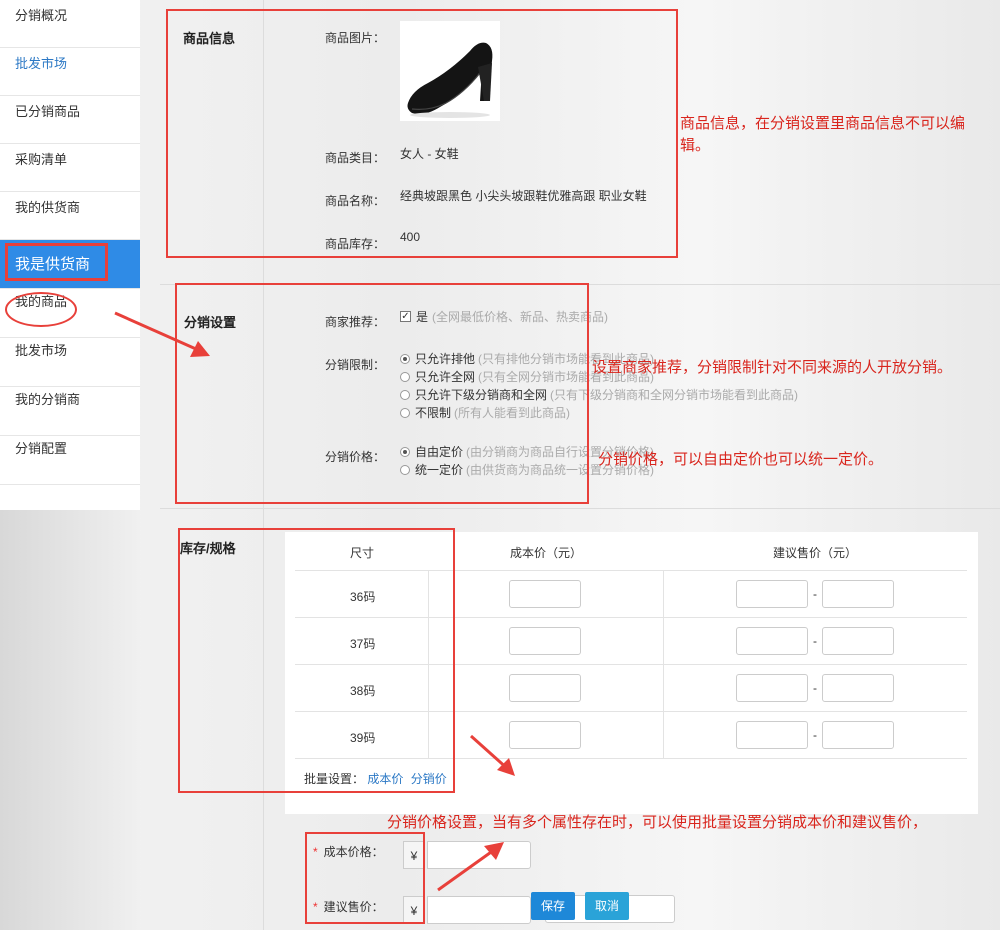  Describe the element at coordinates (70, 24) in the screenshot. I see `sidebar-item-overview: 分销概况` at that location.